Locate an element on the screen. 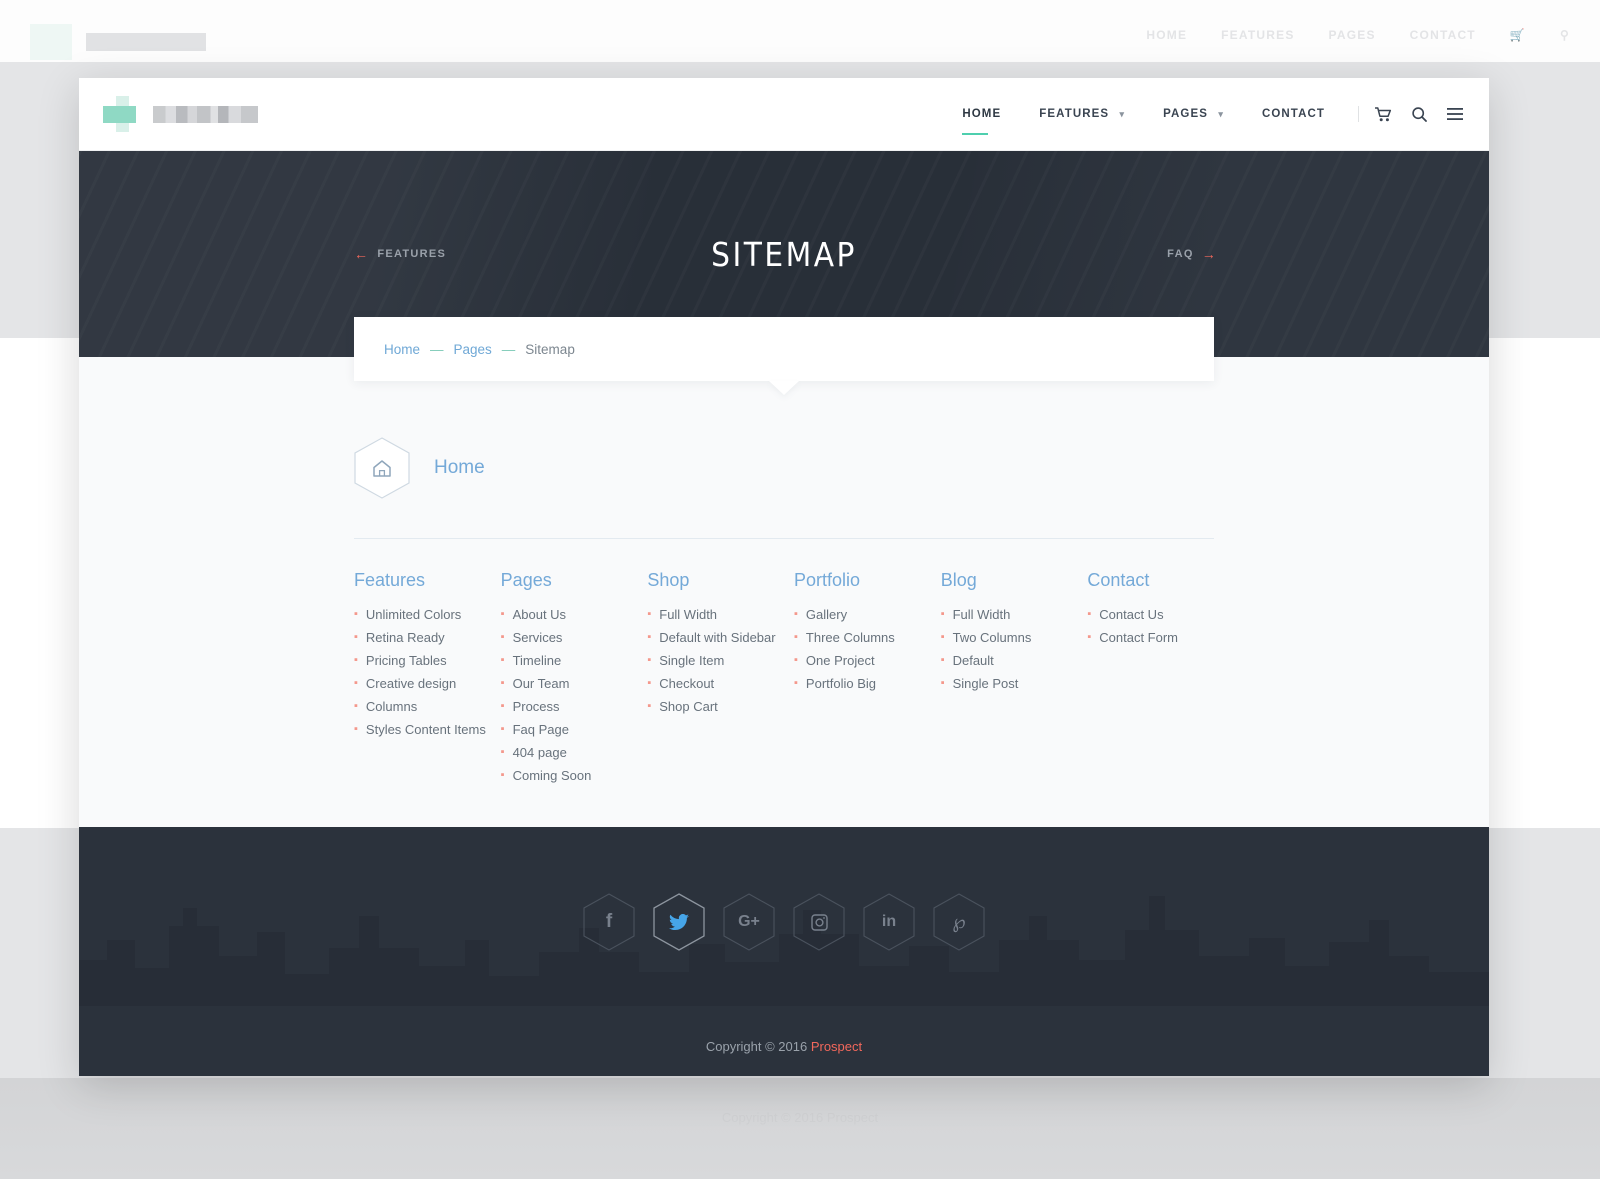 This screenshot has height=1179, width=1600. list-item-label: Full Width is located at coordinates (688, 614).